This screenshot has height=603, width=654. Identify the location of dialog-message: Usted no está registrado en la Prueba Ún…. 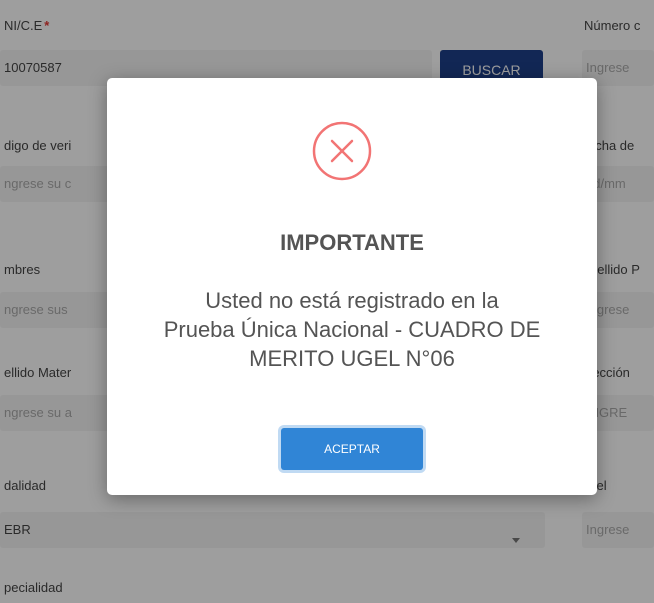
(352, 329).